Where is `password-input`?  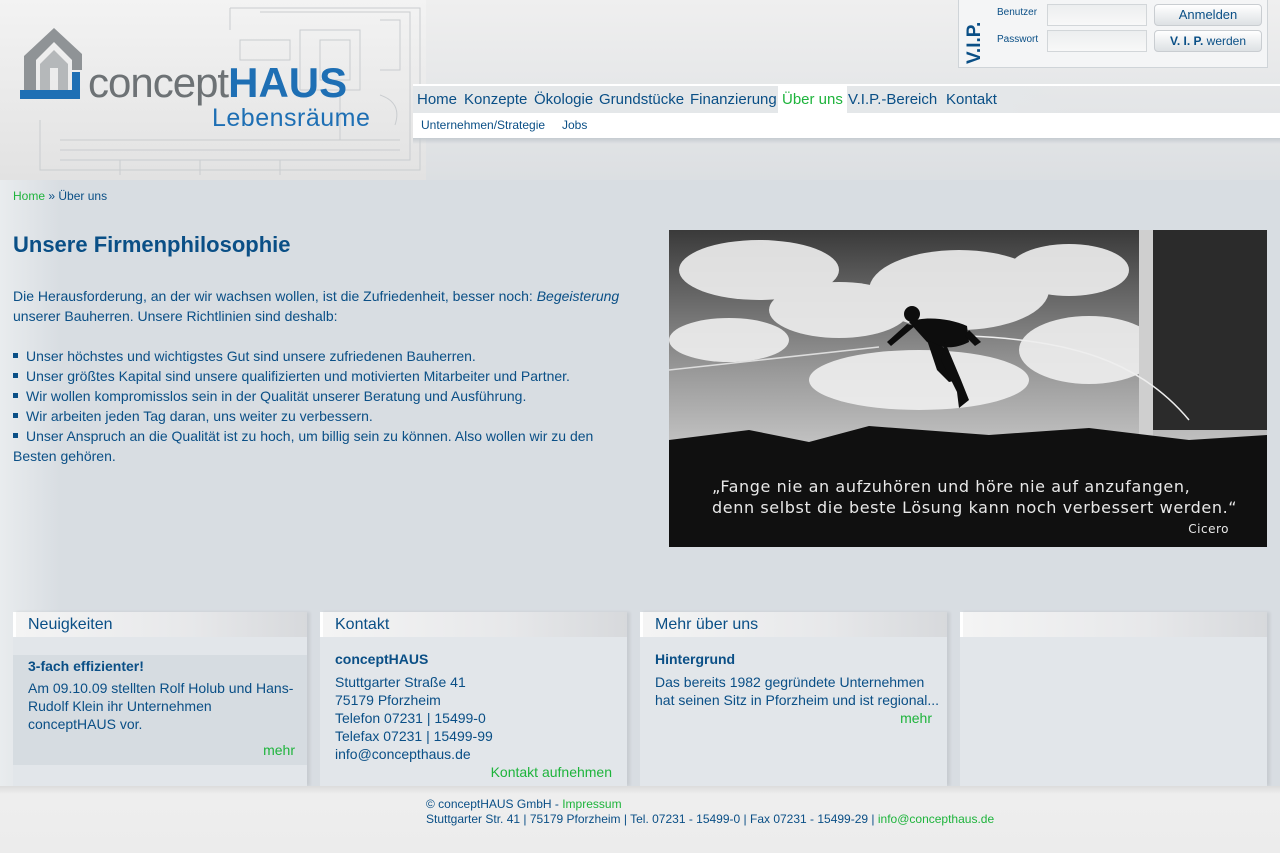
password-input is located at coordinates (1097, 41).